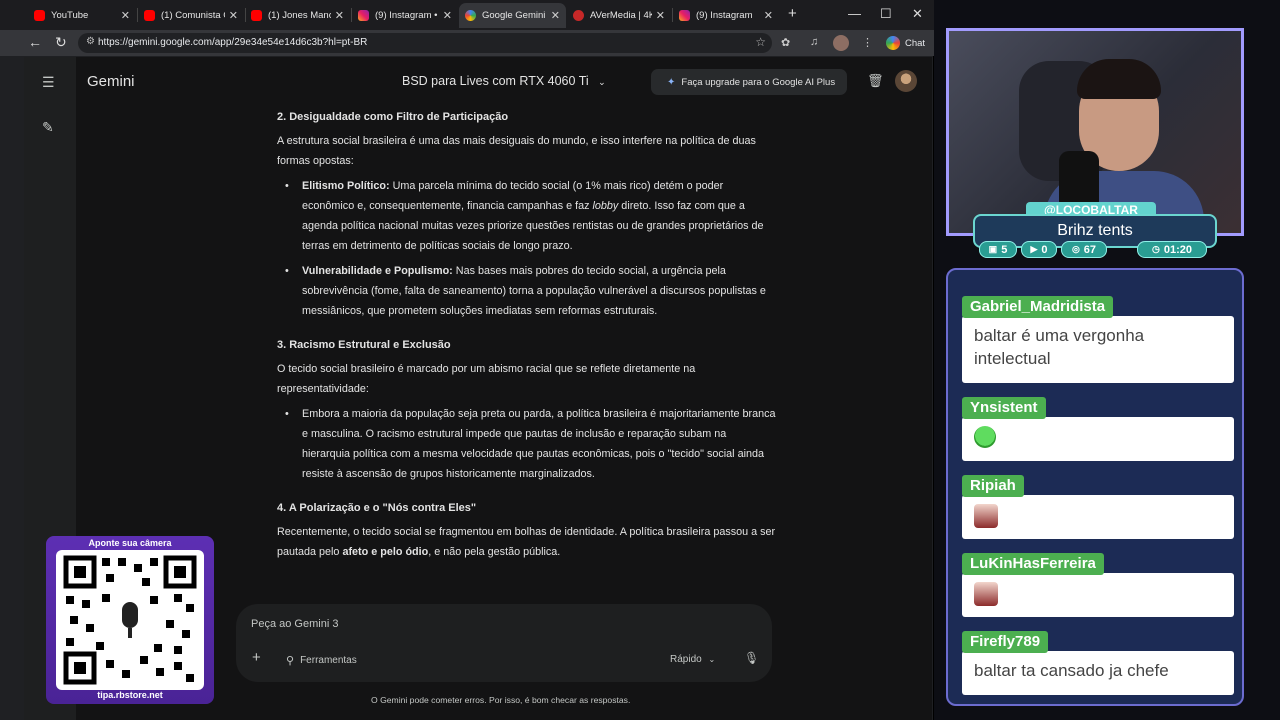  I want to click on avatar, so click(906, 81).